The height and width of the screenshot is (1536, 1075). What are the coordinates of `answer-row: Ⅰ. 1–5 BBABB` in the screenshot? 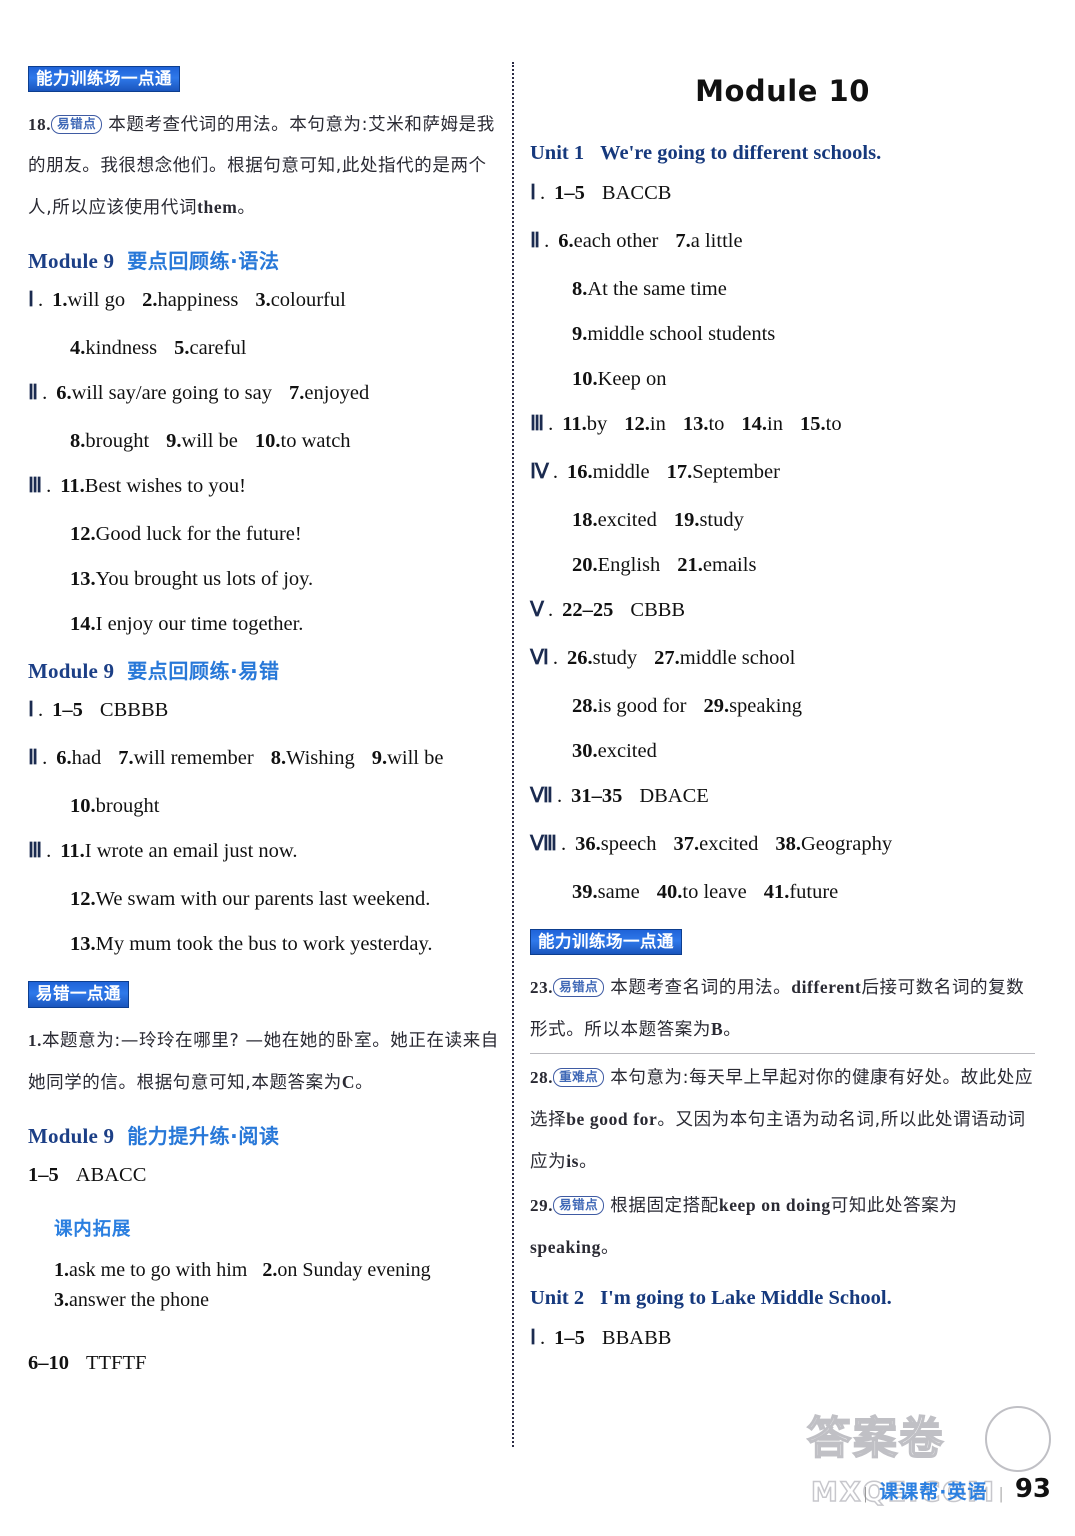 It's located at (782, 1338).